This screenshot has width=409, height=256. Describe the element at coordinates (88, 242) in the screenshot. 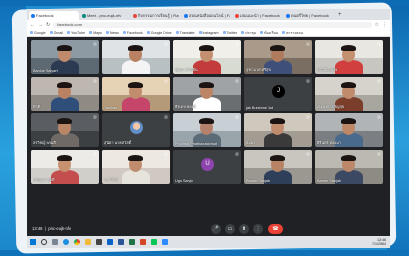

I see `file-explorer-icon` at that location.